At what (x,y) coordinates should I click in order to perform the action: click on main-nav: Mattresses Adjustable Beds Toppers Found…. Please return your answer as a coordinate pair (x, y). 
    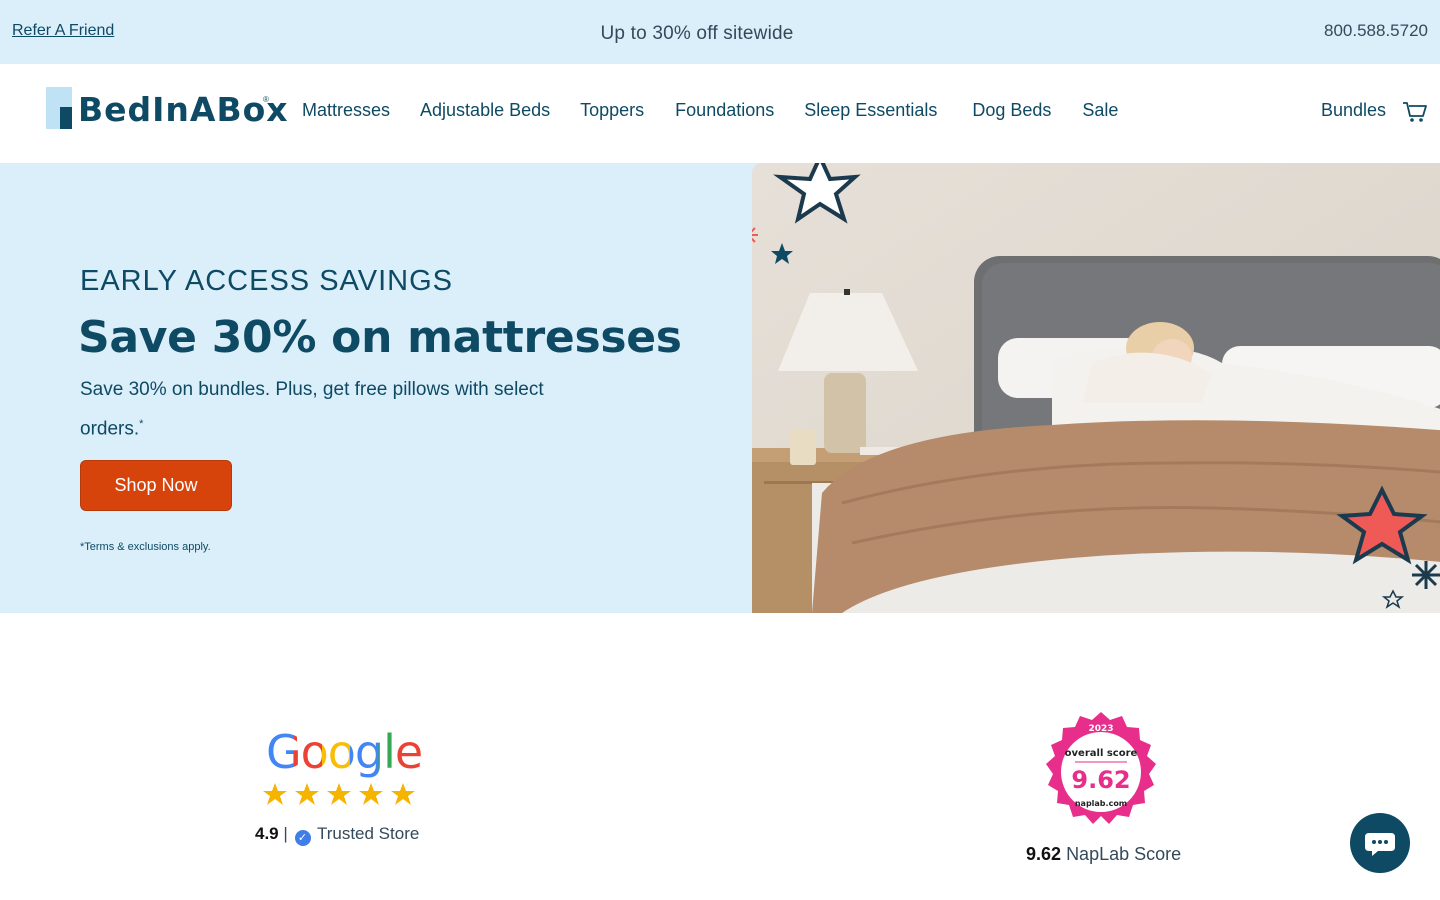
    Looking at the image, I should click on (710, 110).